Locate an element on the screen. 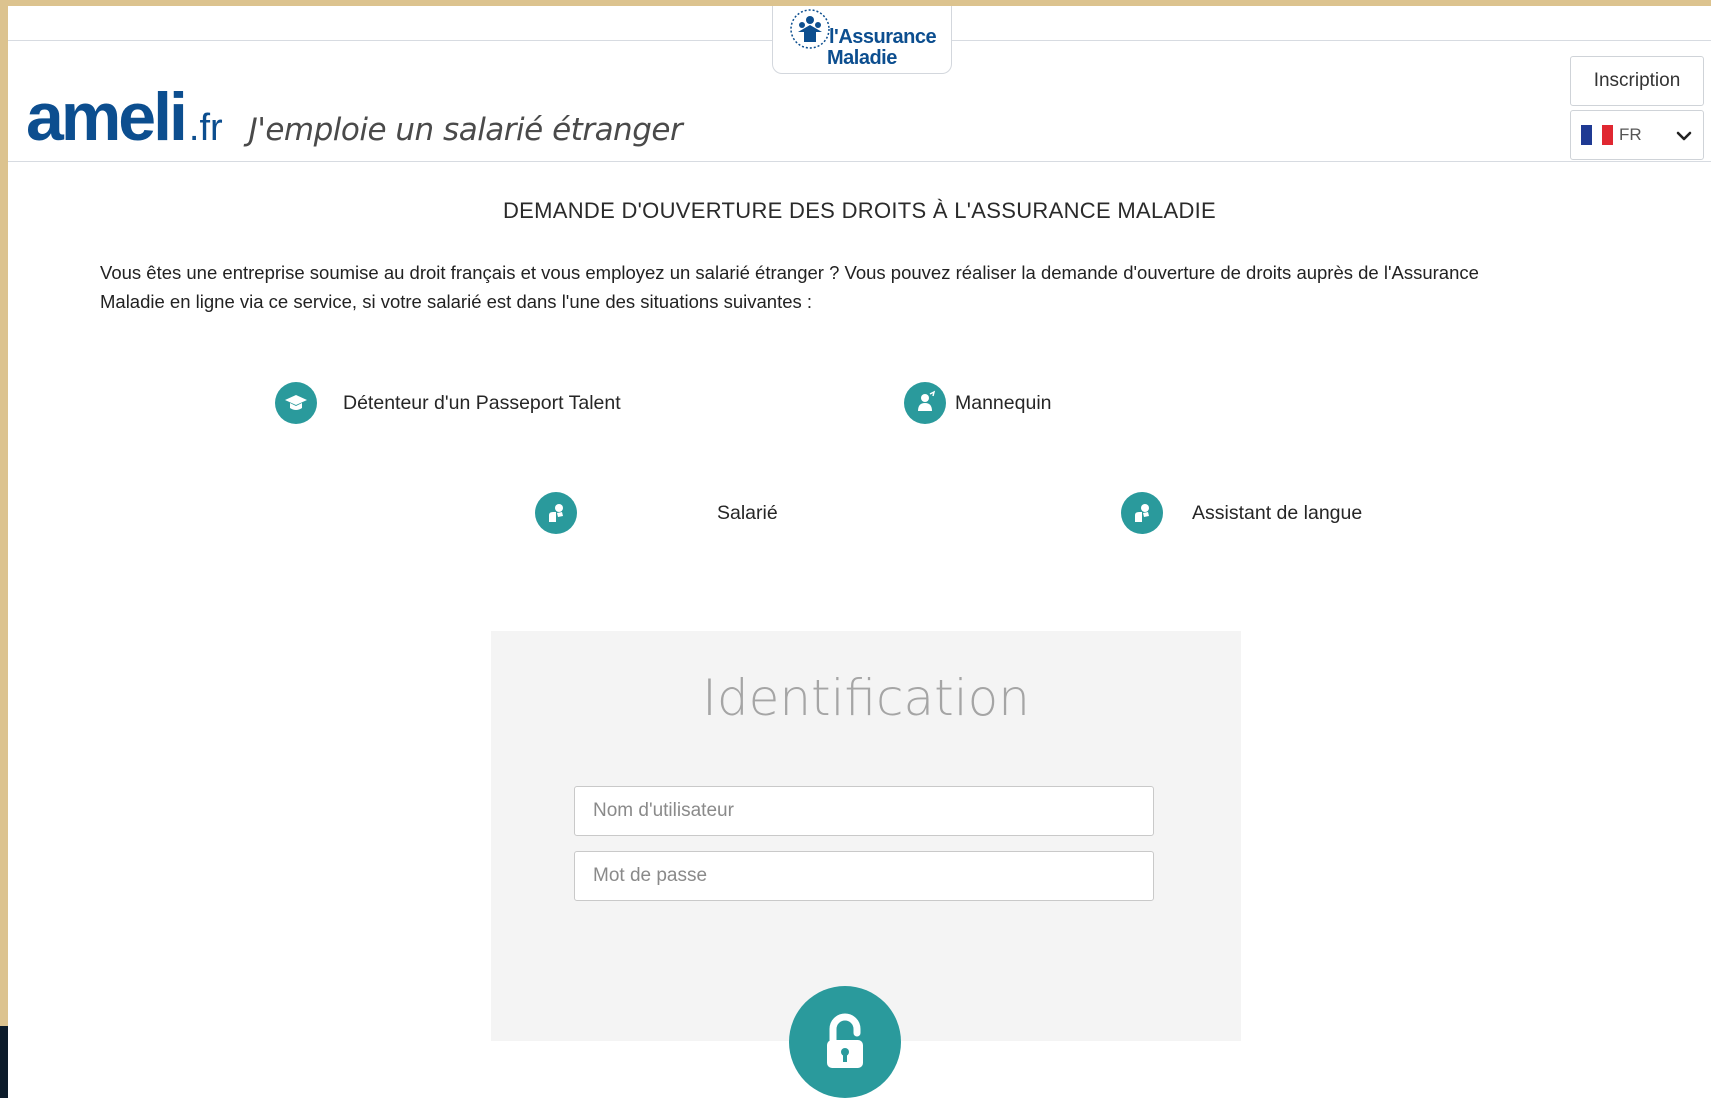  chevron-down-icon is located at coordinates (1684, 136).